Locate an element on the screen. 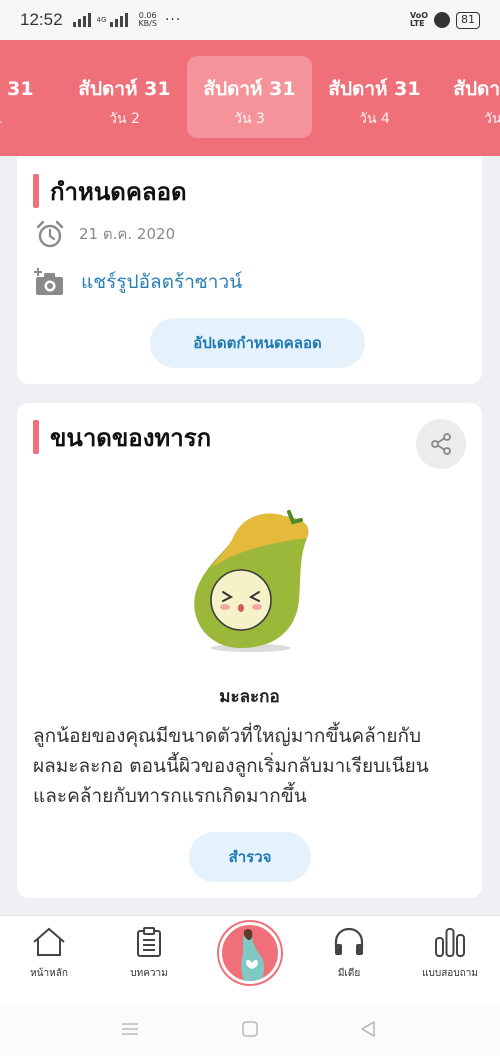  volte-indicator: VoO LTE is located at coordinates (419, 20).